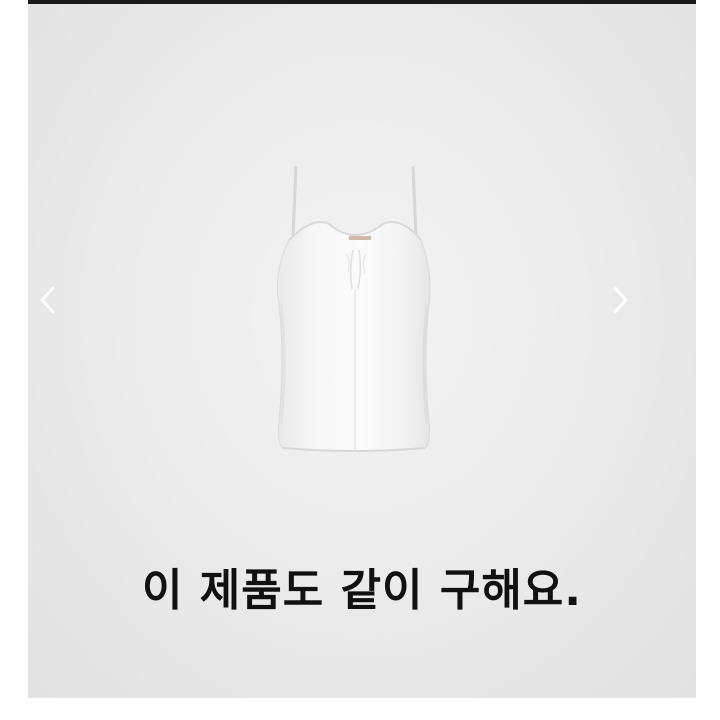  What do you see at coordinates (353, 308) in the screenshot?
I see `camisole-top-icon` at bounding box center [353, 308].